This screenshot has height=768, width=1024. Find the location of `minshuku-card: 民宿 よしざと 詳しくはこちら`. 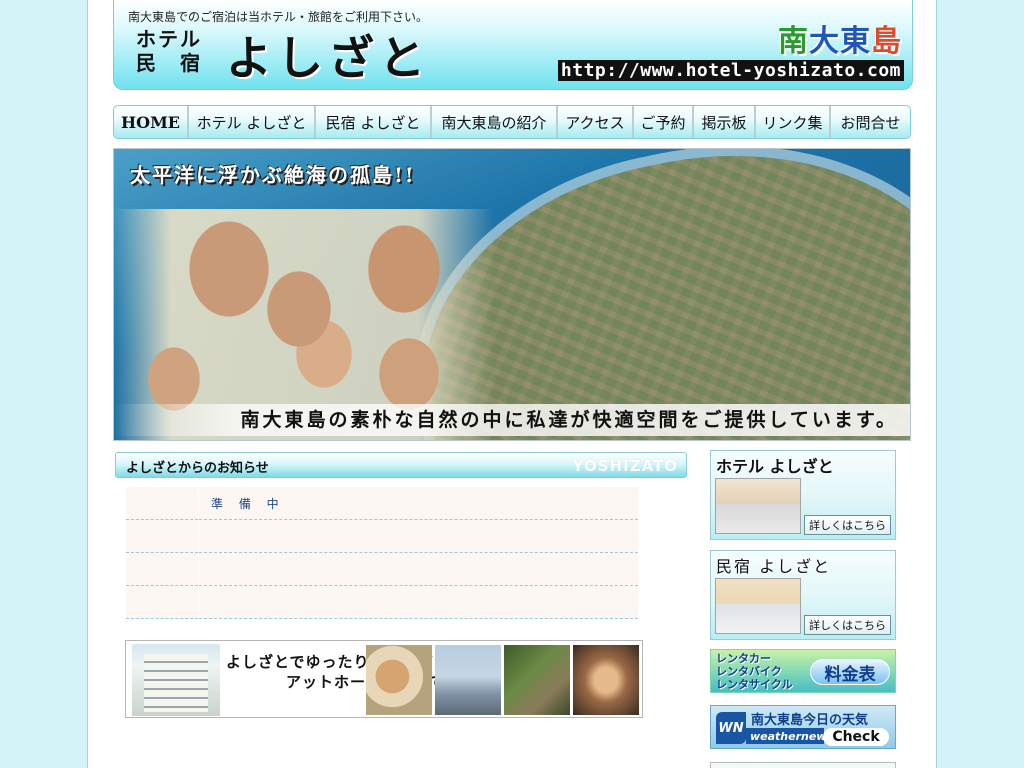

minshuku-card: 民宿 よしざと 詳しくはこちら is located at coordinates (803, 595).